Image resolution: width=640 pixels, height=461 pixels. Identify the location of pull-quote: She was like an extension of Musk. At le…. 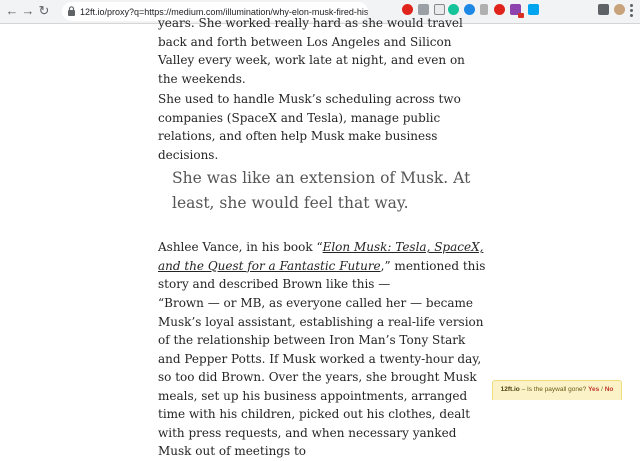
(321, 190).